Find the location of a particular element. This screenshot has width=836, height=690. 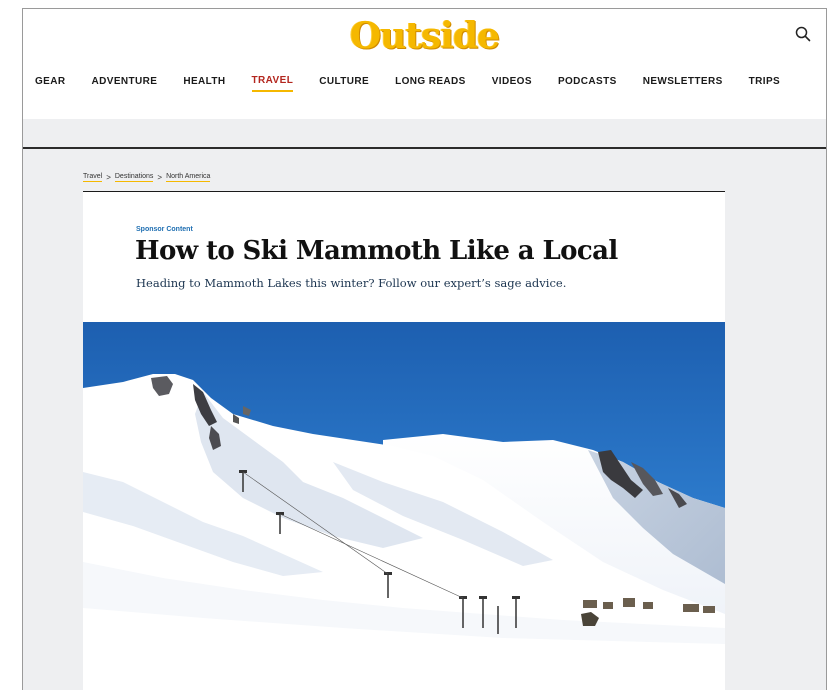

nav-item-podcasts: PODCASTS is located at coordinates (587, 83).